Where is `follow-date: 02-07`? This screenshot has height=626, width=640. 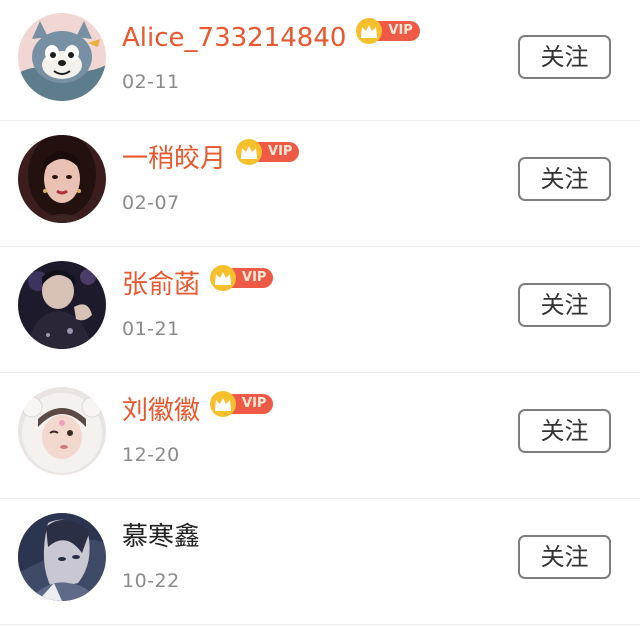 follow-date: 02-07 is located at coordinates (151, 203).